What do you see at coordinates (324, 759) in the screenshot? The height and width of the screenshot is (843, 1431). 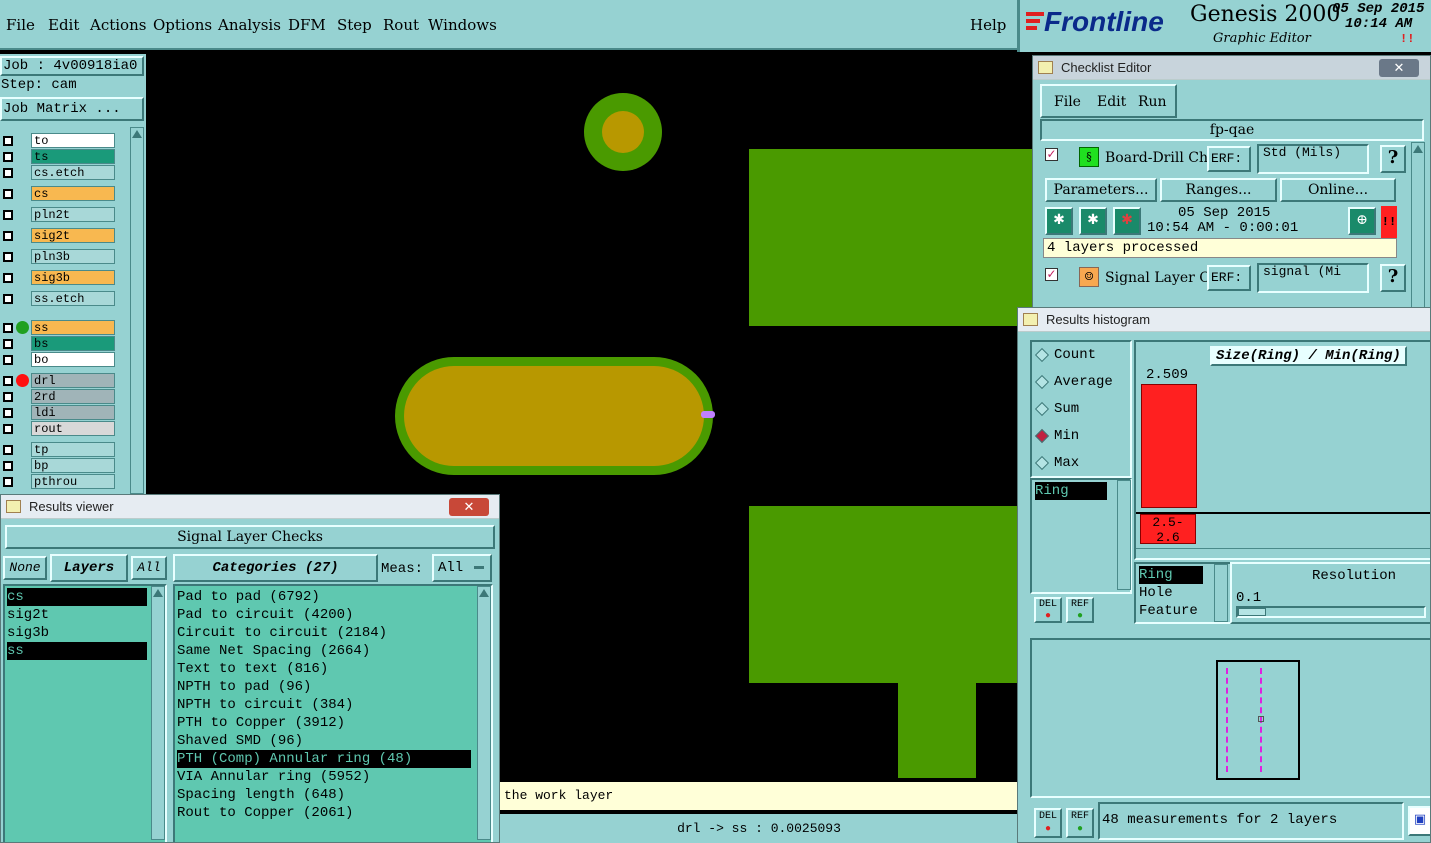 I see `category-item: PTH (Comp) Annular ring (48)` at bounding box center [324, 759].